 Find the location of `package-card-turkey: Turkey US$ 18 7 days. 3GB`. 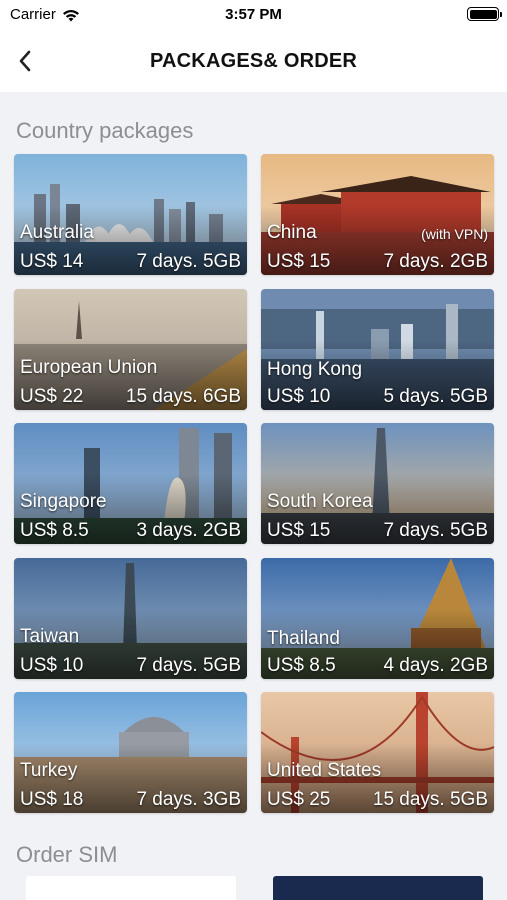

package-card-turkey: Turkey US$ 18 7 days. 3GB is located at coordinates (130, 752).